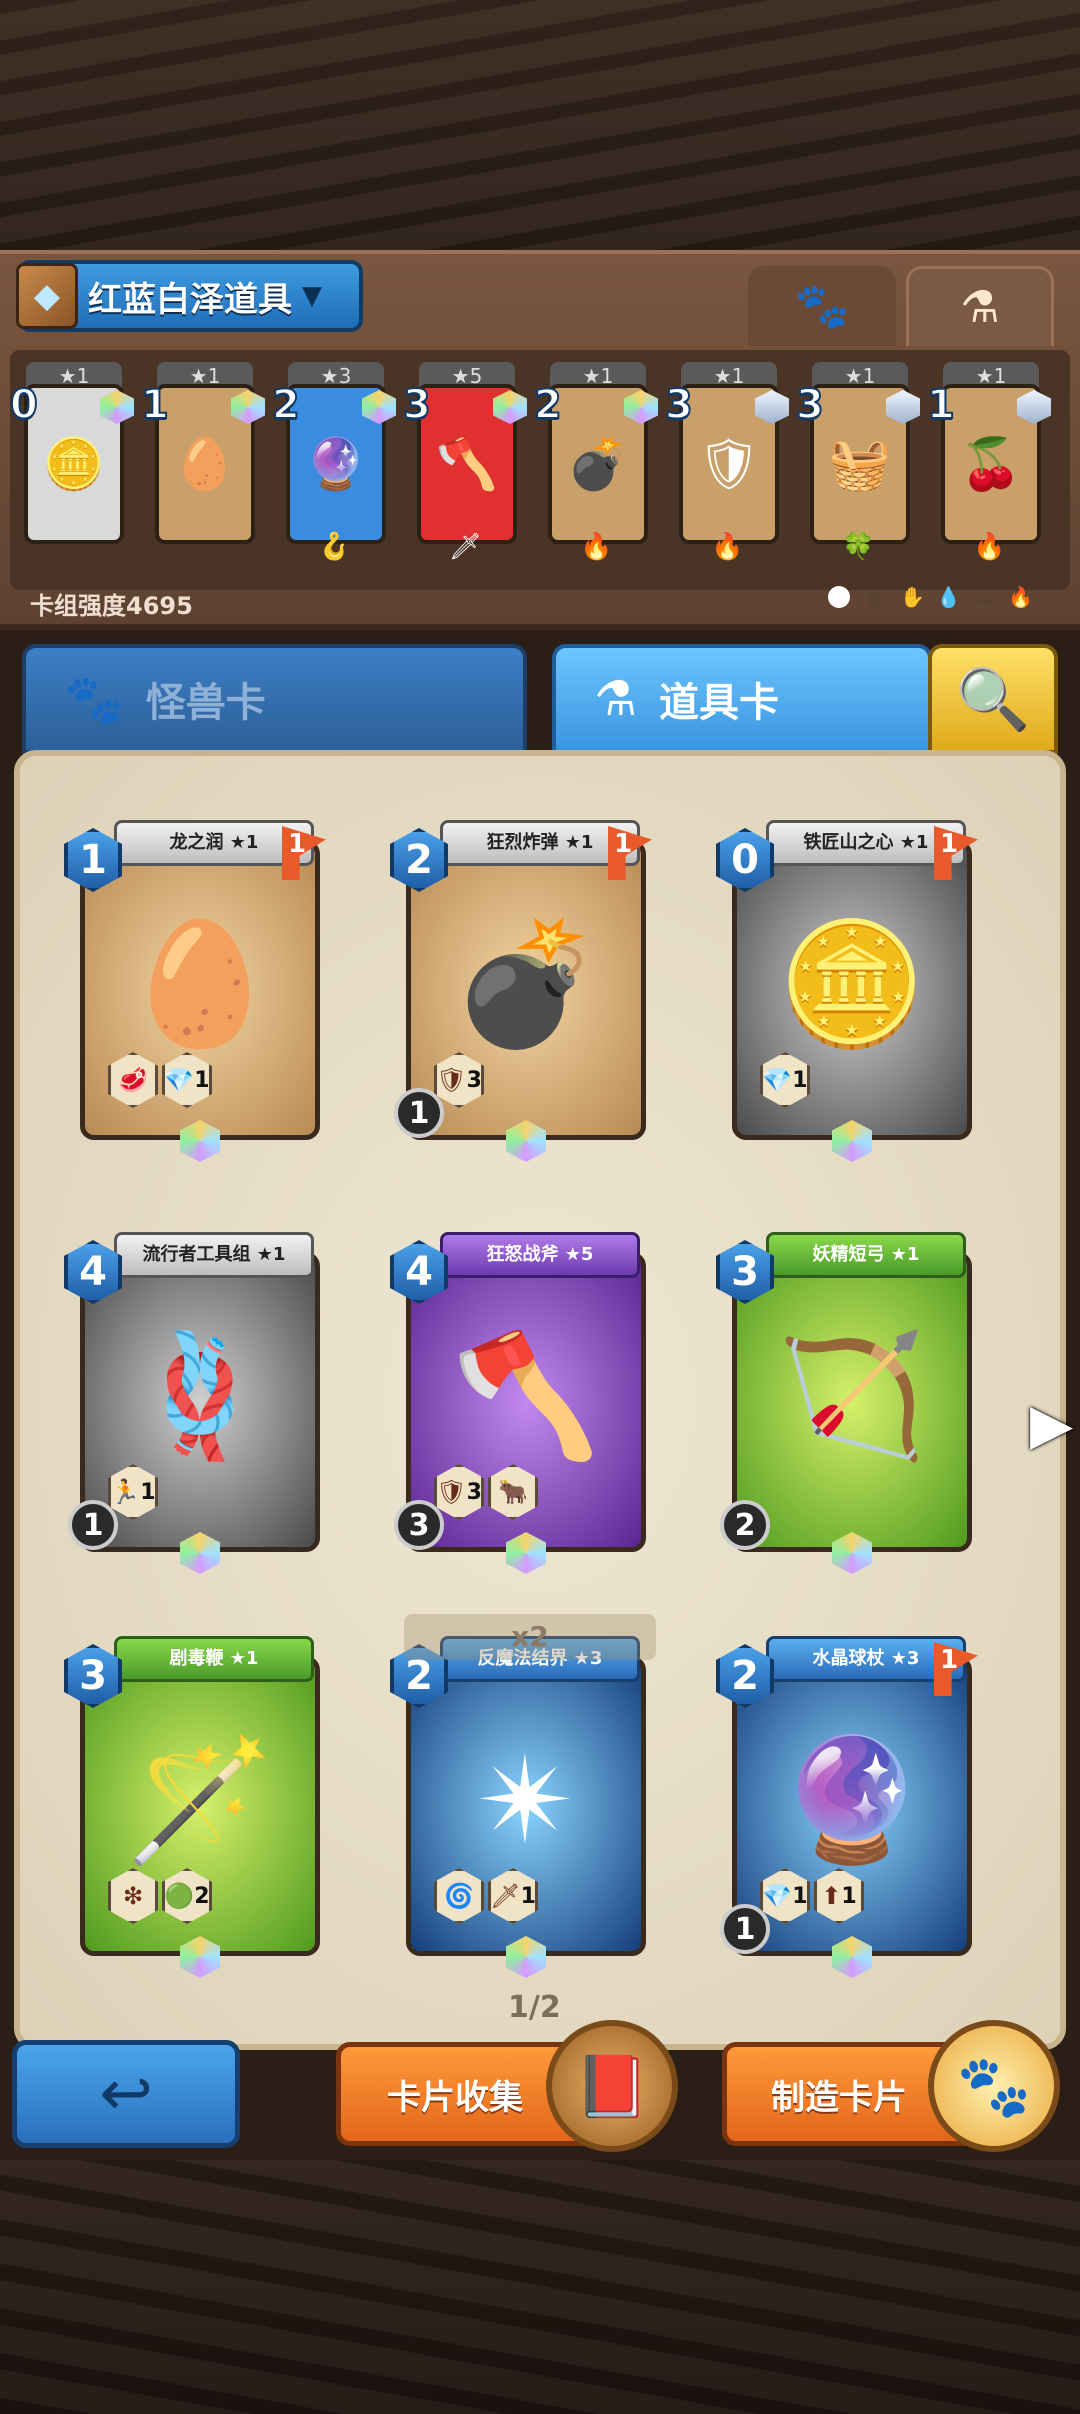  I want to click on back-button: ↩, so click(126, 2094).